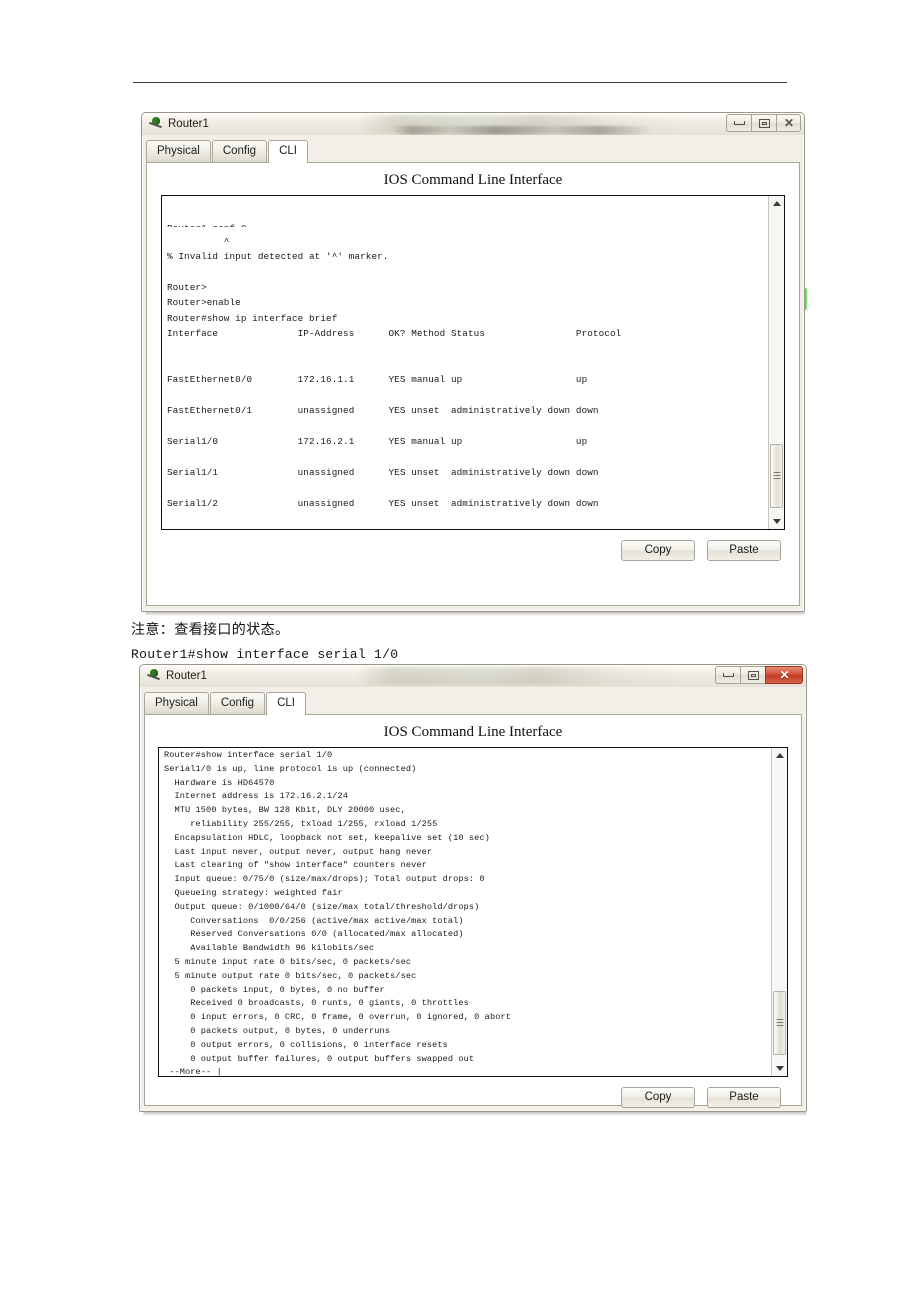  I want to click on window1-title: Router1, so click(188, 124).